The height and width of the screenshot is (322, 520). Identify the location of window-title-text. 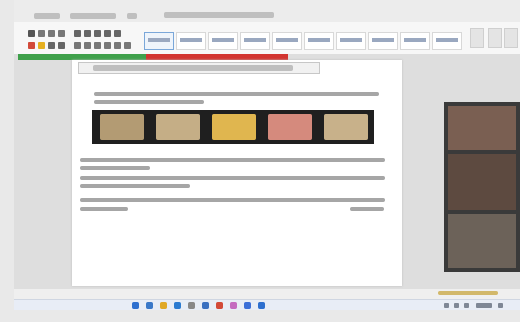
(219, 15).